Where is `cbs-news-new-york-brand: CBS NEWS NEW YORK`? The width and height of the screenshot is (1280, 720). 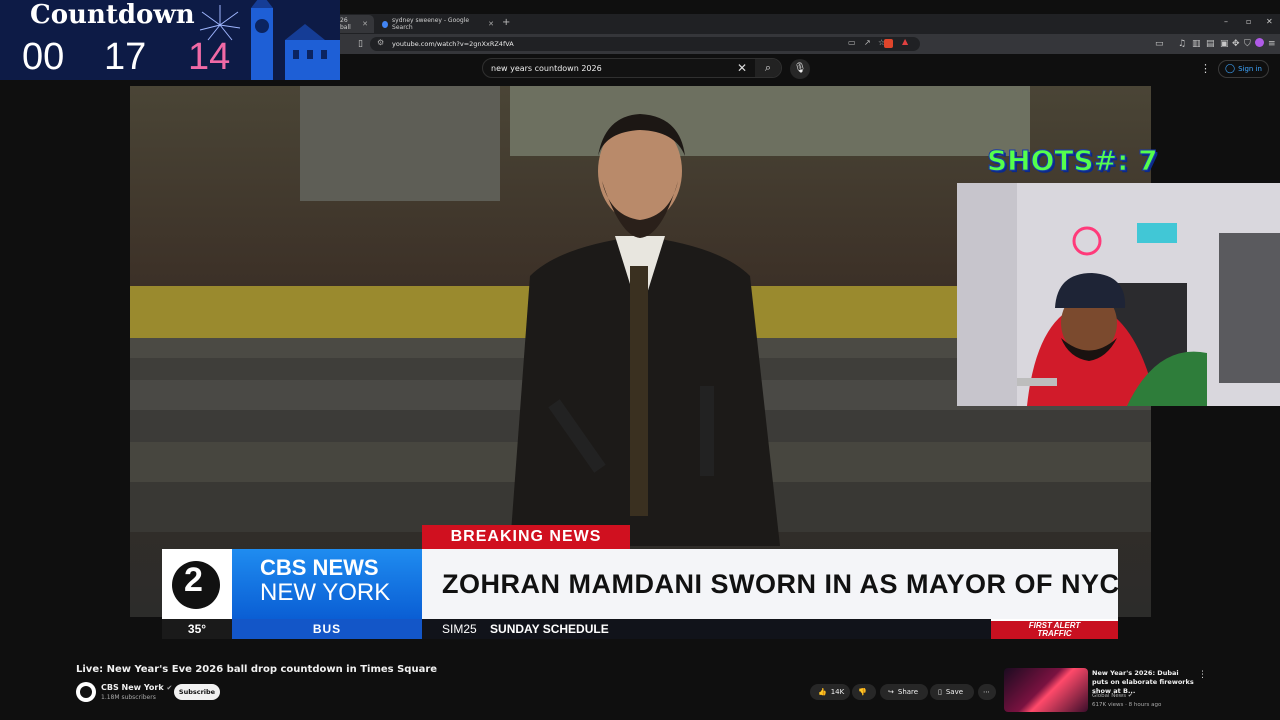
cbs-news-new-york-brand: CBS NEWS NEW YORK is located at coordinates (327, 584).